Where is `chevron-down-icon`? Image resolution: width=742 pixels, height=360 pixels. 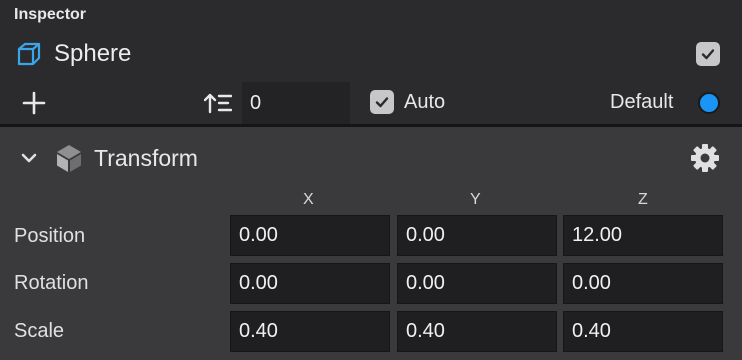 chevron-down-icon is located at coordinates (29, 158).